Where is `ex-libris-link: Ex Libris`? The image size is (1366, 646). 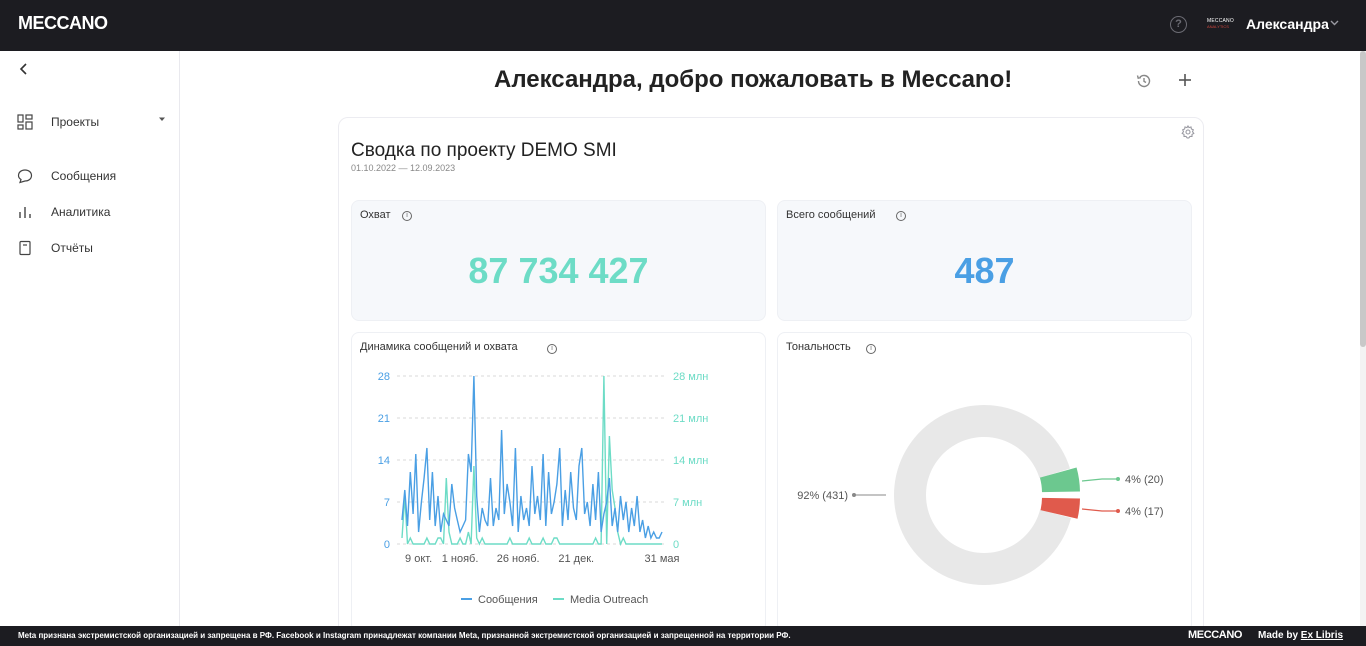
ex-libris-link: Ex Libris is located at coordinates (1322, 635).